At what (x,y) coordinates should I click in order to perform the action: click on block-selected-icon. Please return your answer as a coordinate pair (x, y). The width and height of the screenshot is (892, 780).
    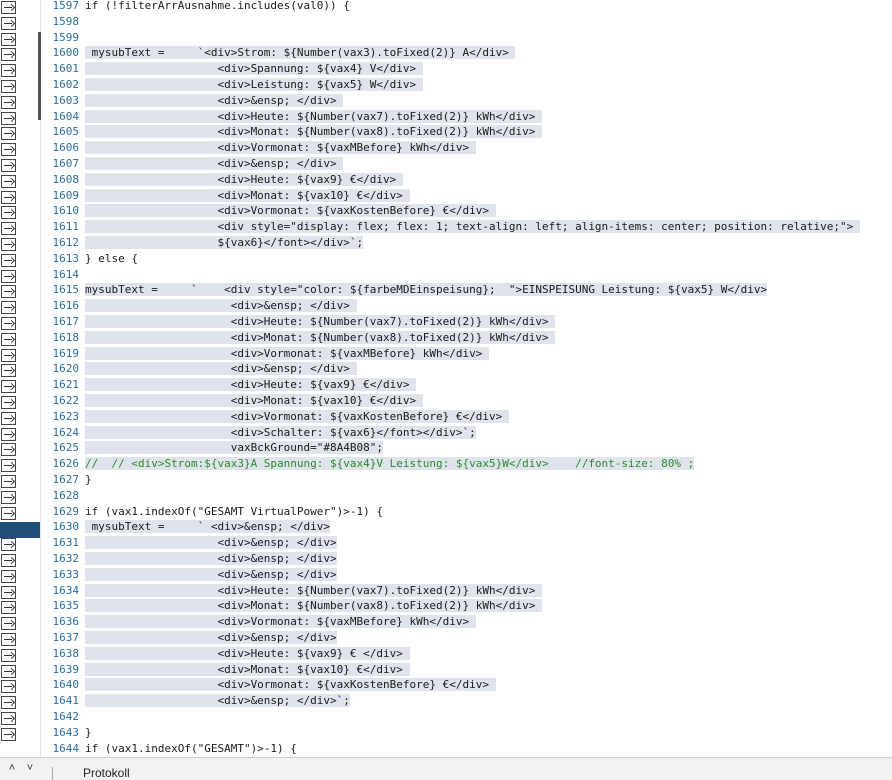
    Looking at the image, I should click on (20, 530).